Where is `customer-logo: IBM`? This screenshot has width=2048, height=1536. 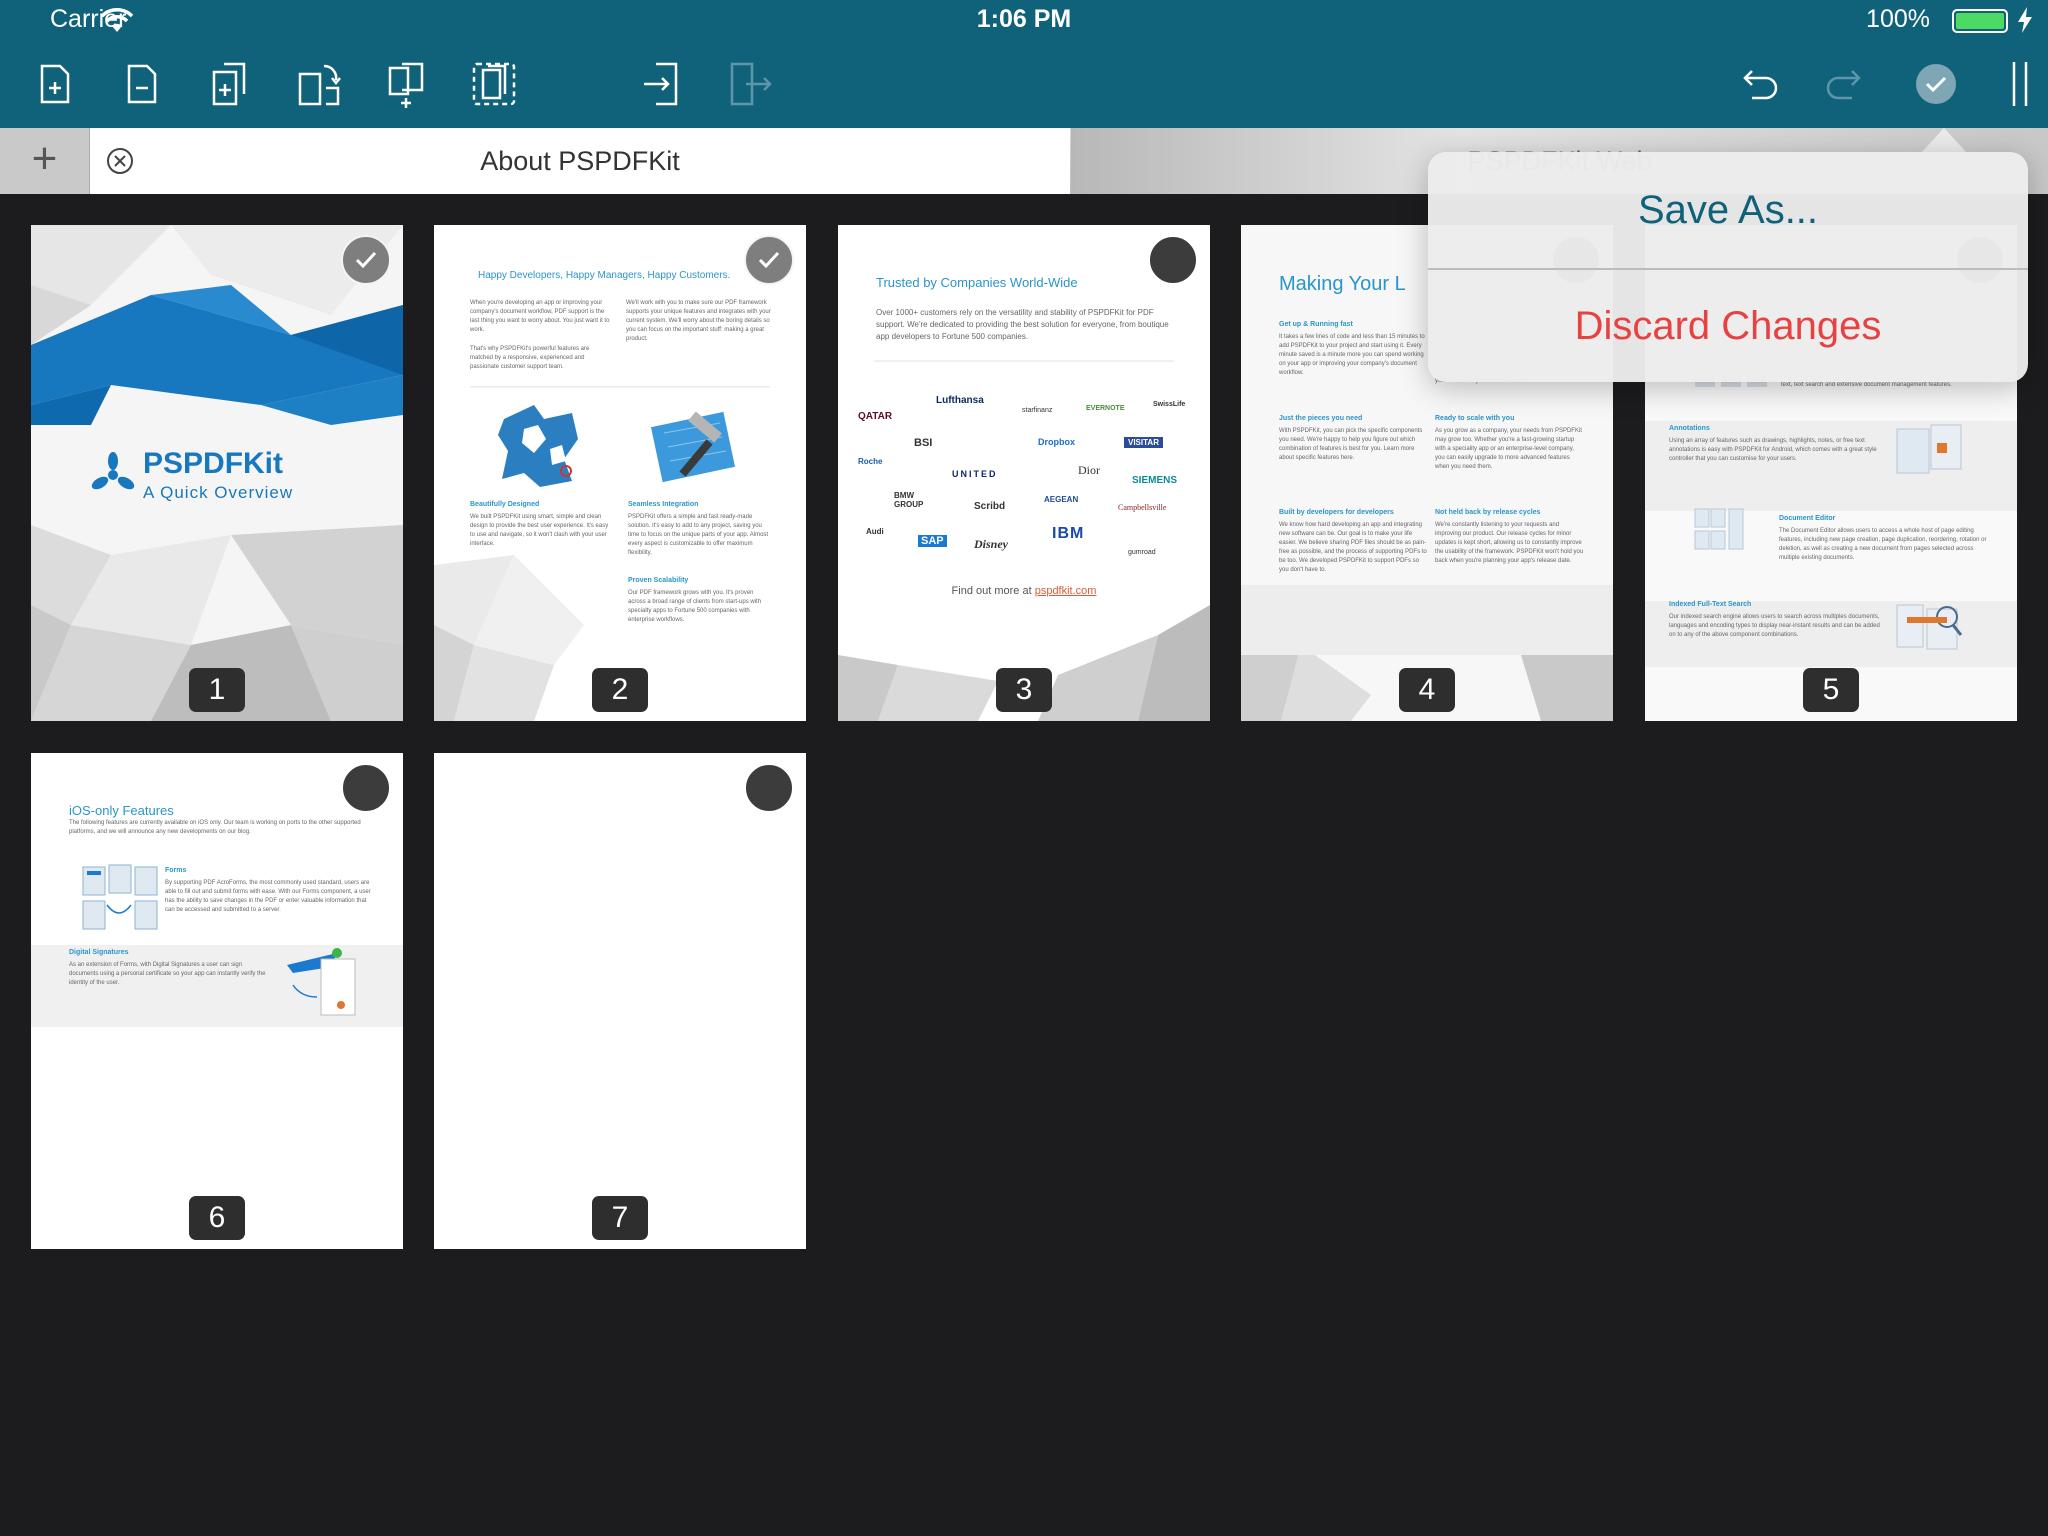
customer-logo: IBM is located at coordinates (1068, 533).